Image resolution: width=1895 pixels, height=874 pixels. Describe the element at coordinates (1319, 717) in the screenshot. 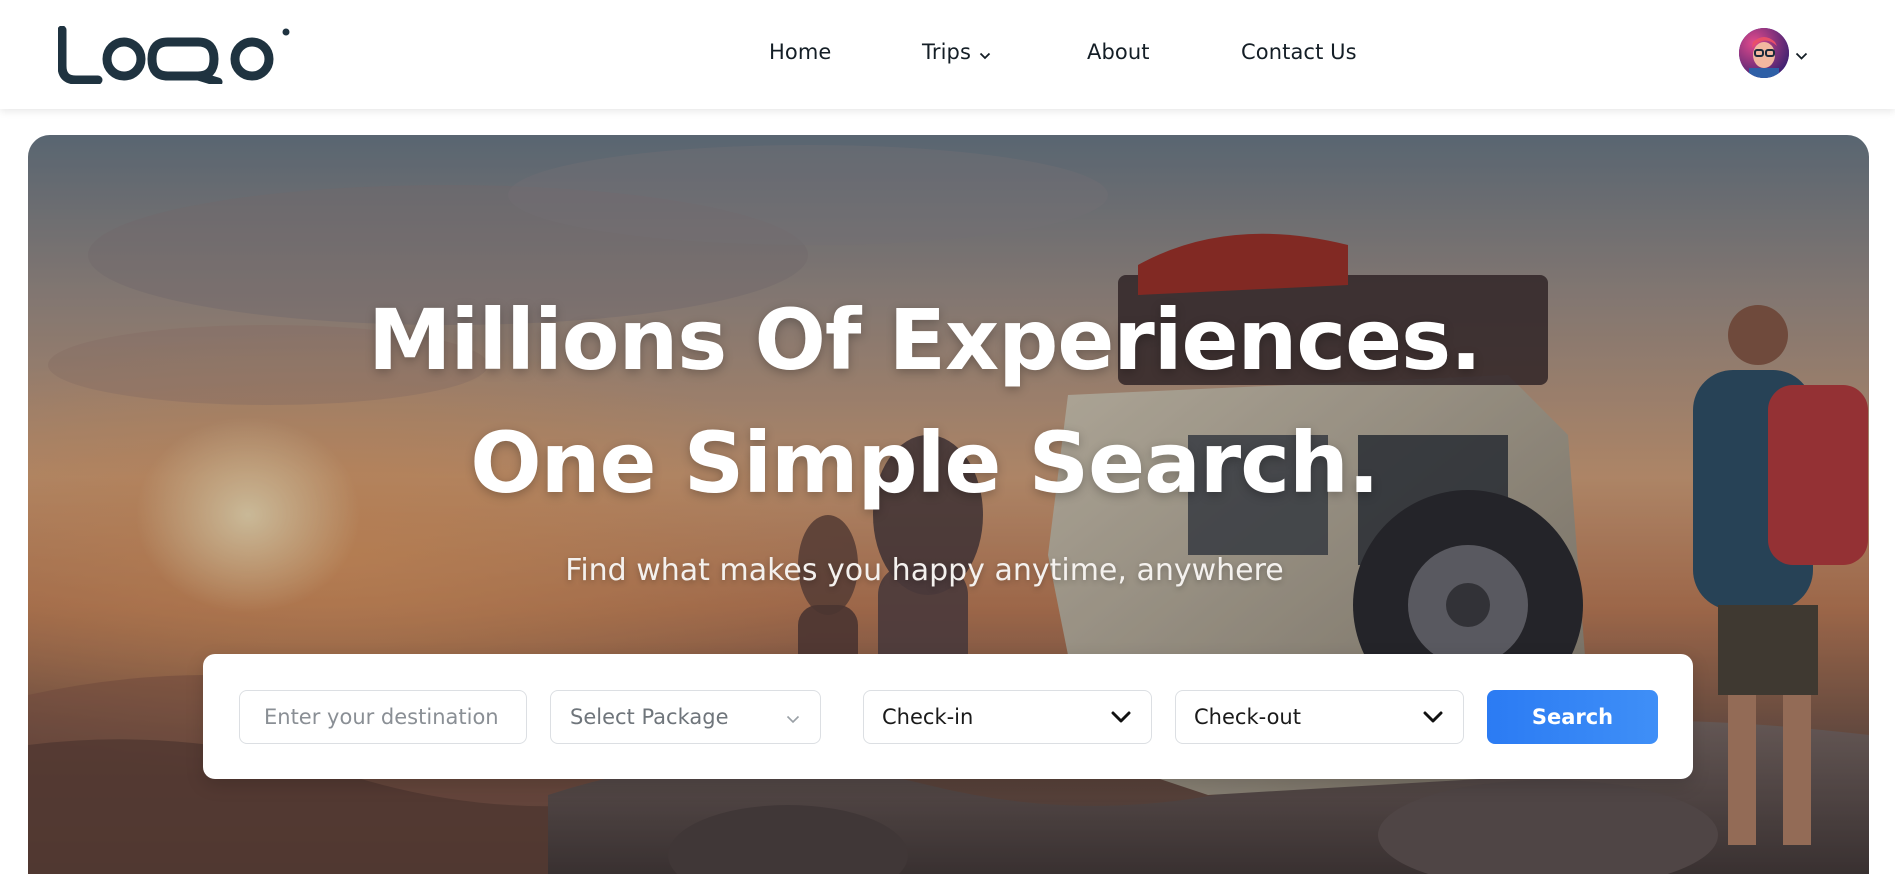

I see `checkout-select: Check-out` at that location.